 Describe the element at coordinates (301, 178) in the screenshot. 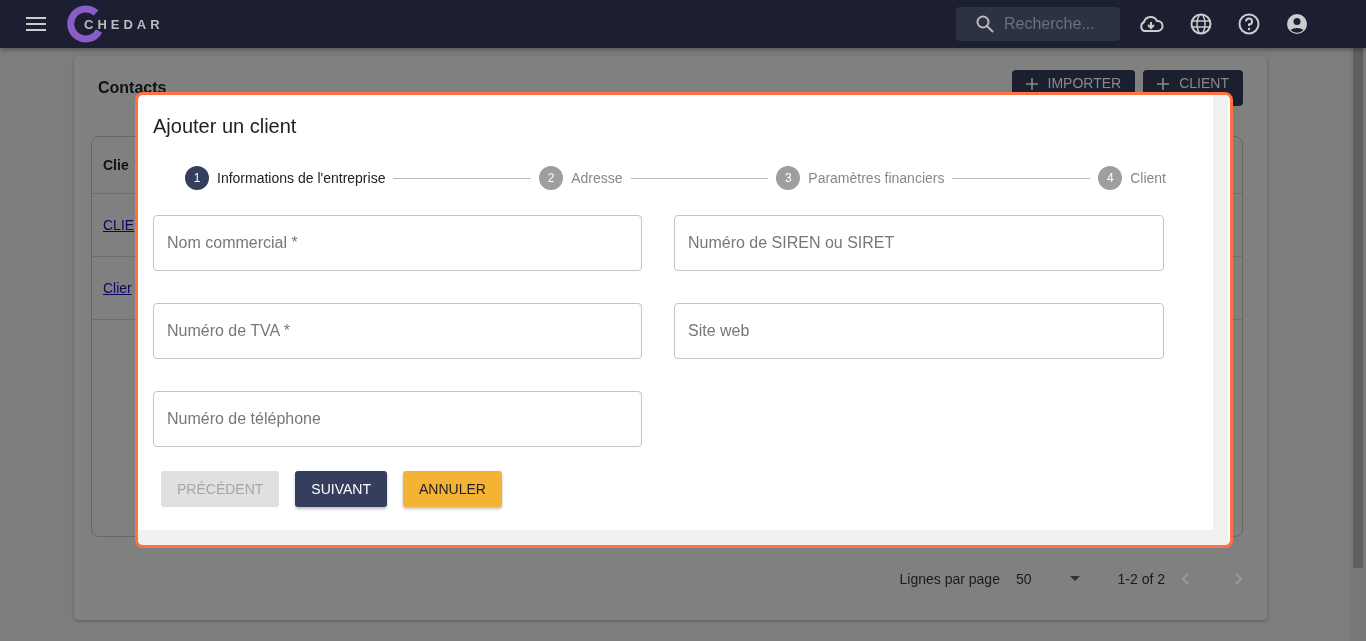

I see `step-label: Informations de l'entreprise` at that location.